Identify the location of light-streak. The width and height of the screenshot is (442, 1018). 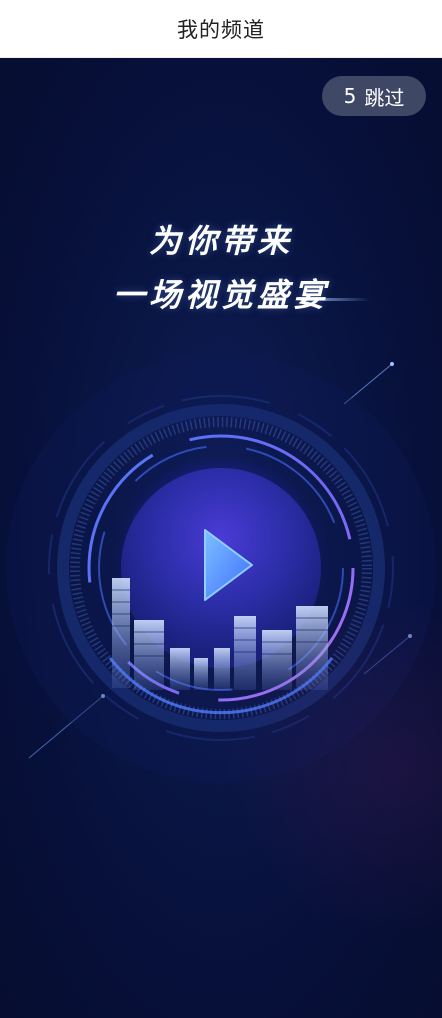
(387, 654).